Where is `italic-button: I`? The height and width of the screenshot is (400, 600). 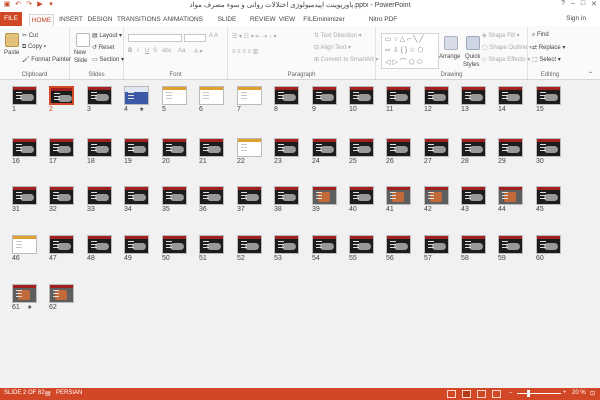 italic-button: I is located at coordinates (138, 51).